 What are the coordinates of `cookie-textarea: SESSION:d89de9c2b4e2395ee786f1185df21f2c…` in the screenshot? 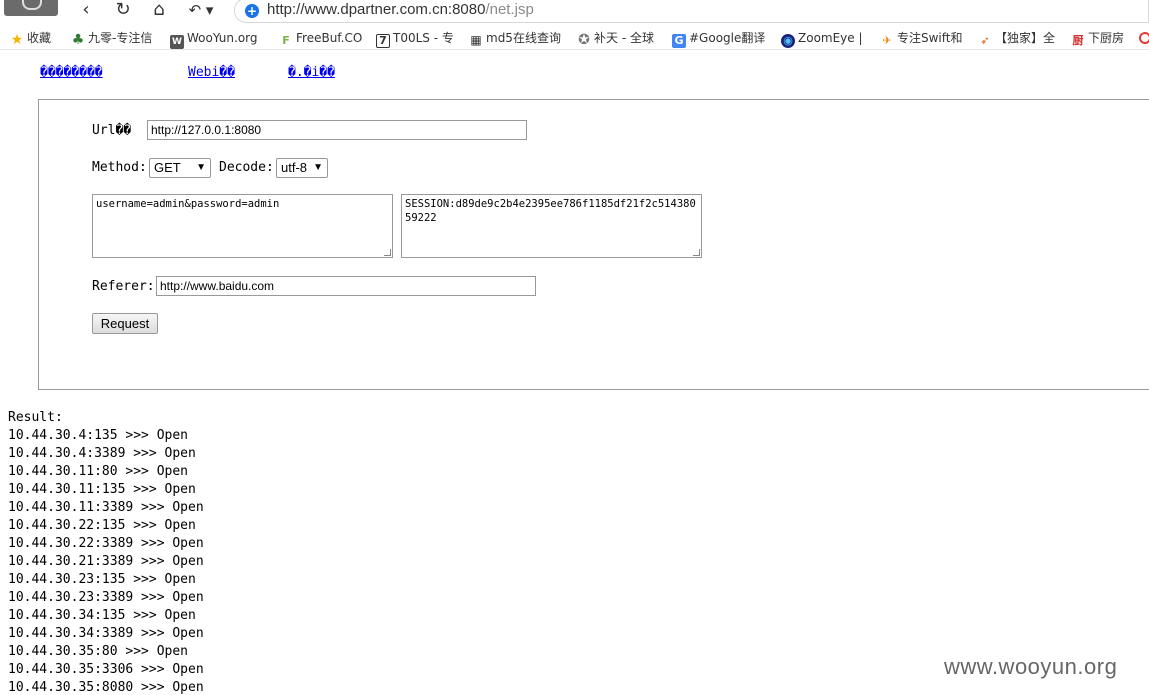 It's located at (551, 226).